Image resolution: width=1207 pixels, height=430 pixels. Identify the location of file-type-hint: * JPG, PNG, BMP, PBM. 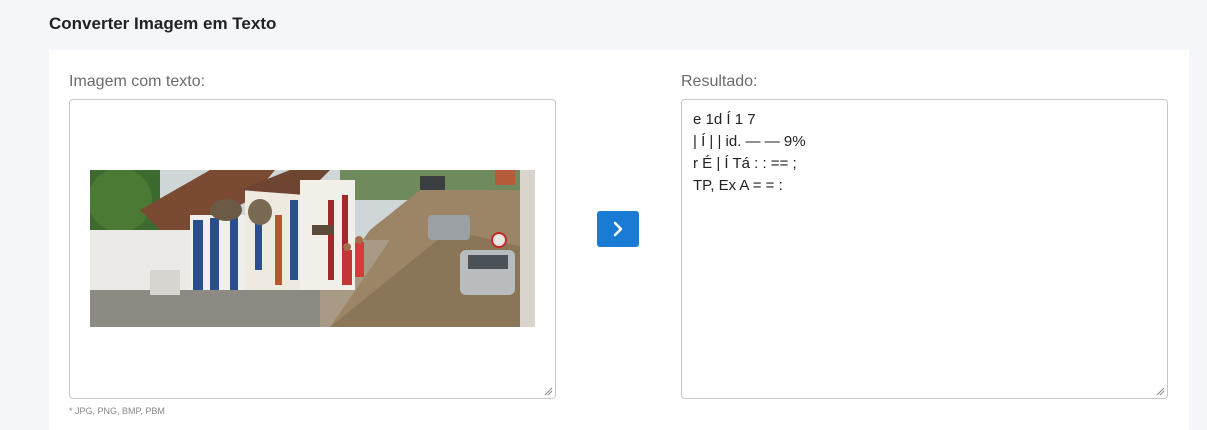
(117, 411).